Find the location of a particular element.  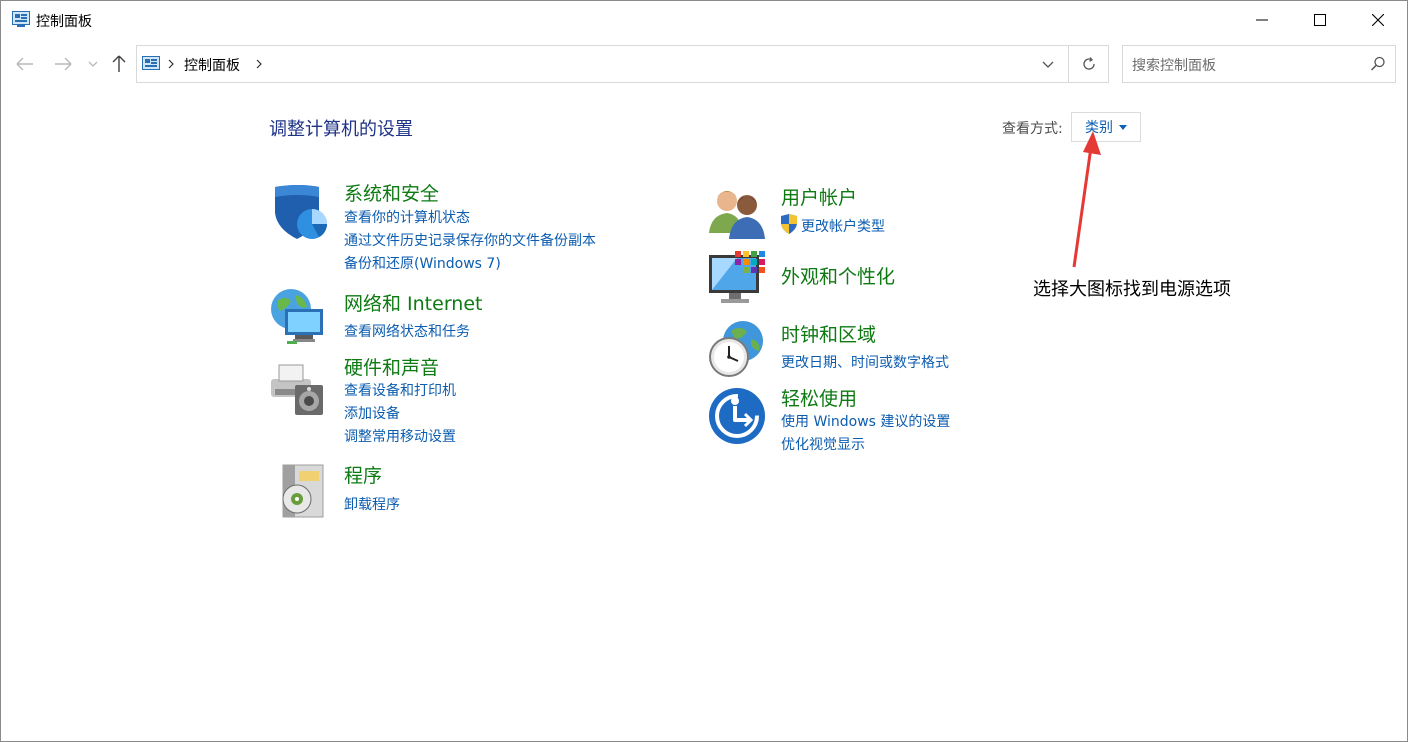

category-appearance-personalization: 外观和个性化 is located at coordinates (838, 275).